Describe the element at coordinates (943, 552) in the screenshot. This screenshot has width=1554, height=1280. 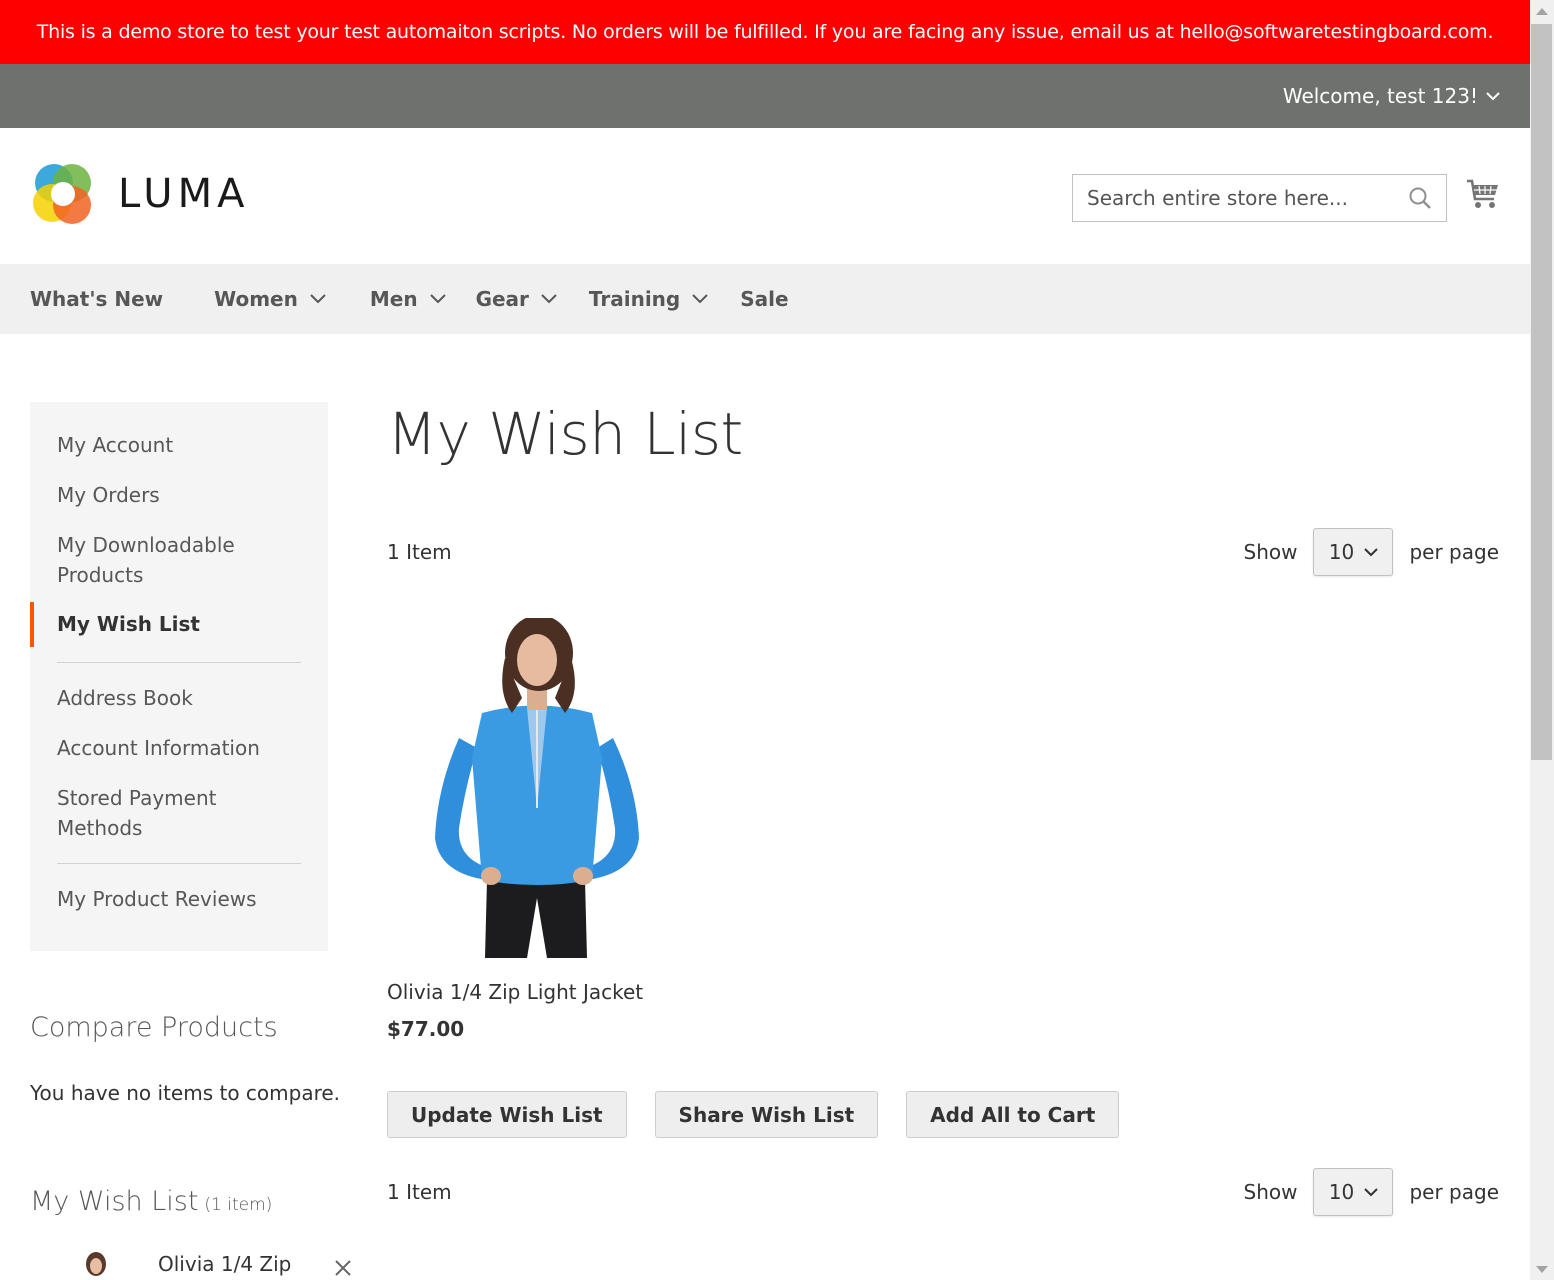
I see `wishlist-toolbar-top: 1 Item Show 10 per page` at that location.